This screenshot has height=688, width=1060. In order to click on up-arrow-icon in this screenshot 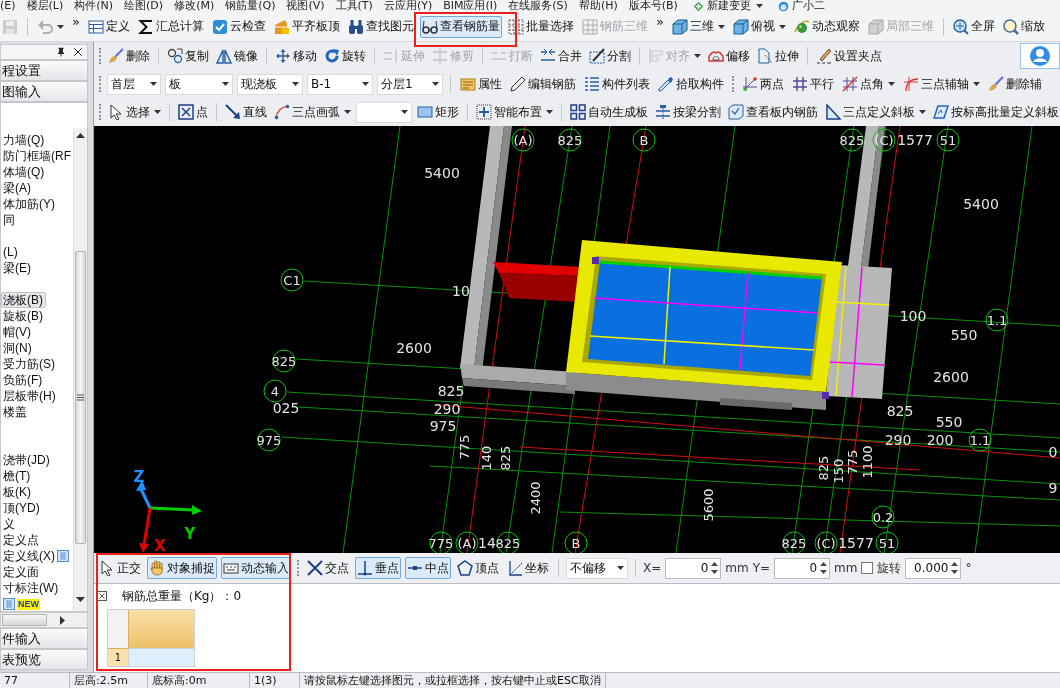, I will do `click(80, 135)`.